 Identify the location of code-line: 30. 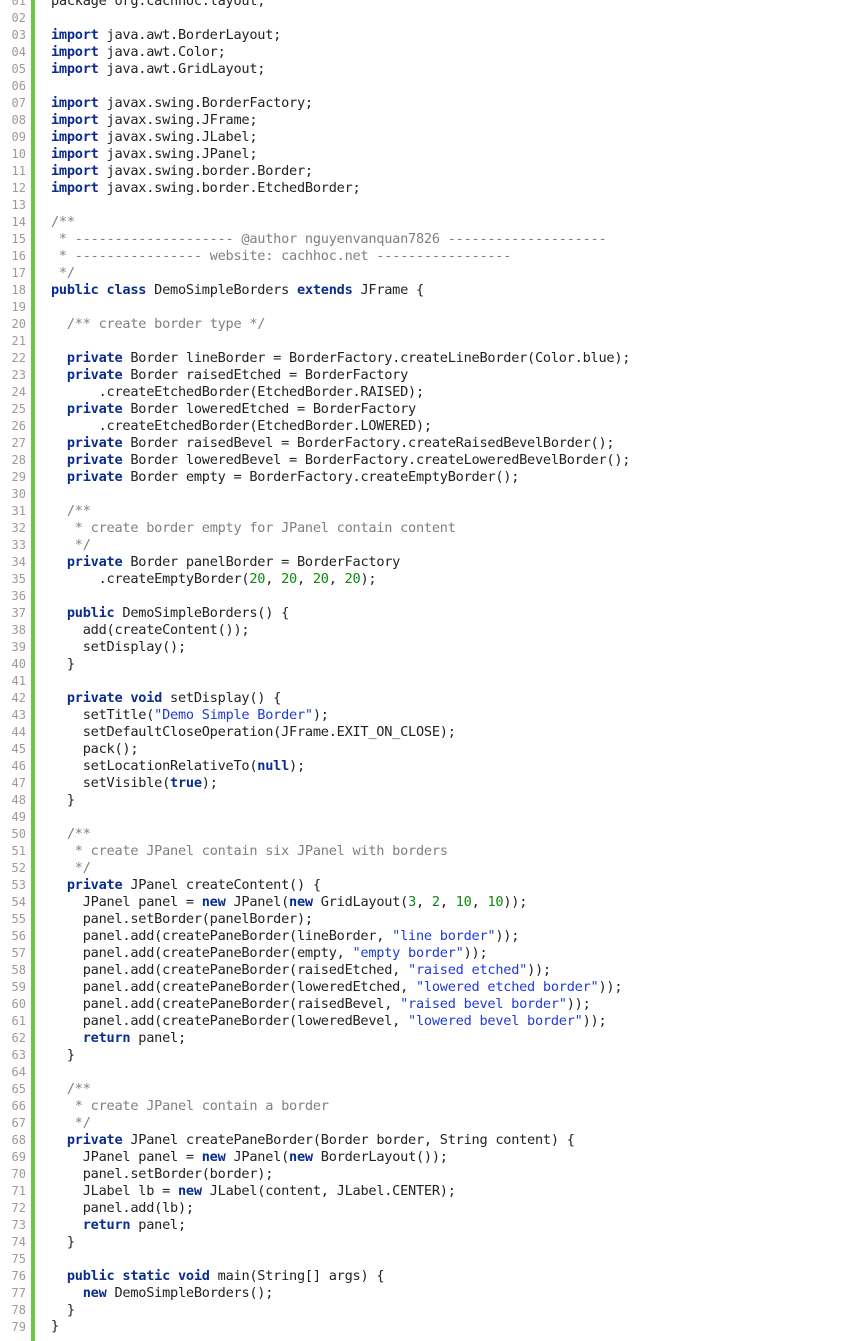
(426, 494).